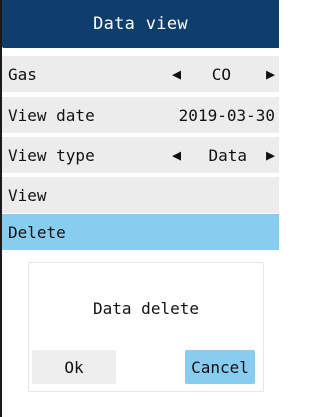 Image resolution: width=320 pixels, height=417 pixels. What do you see at coordinates (140, 195) in the screenshot?
I see `view-button-row: View` at bounding box center [140, 195].